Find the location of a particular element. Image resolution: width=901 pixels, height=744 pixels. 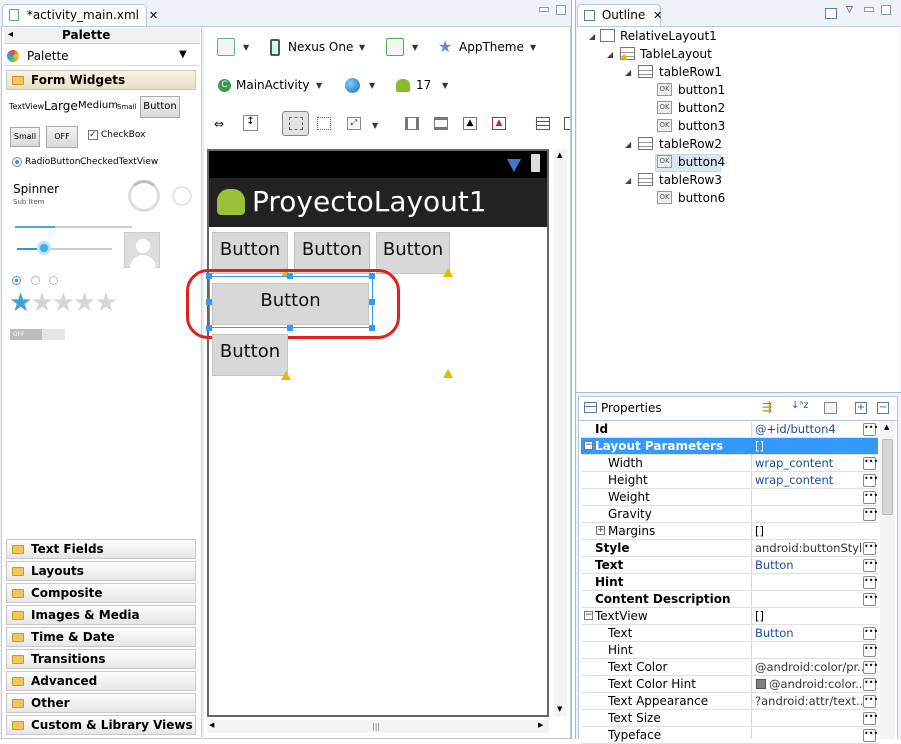

property-value: @+id/button4 is located at coordinates (809, 429).